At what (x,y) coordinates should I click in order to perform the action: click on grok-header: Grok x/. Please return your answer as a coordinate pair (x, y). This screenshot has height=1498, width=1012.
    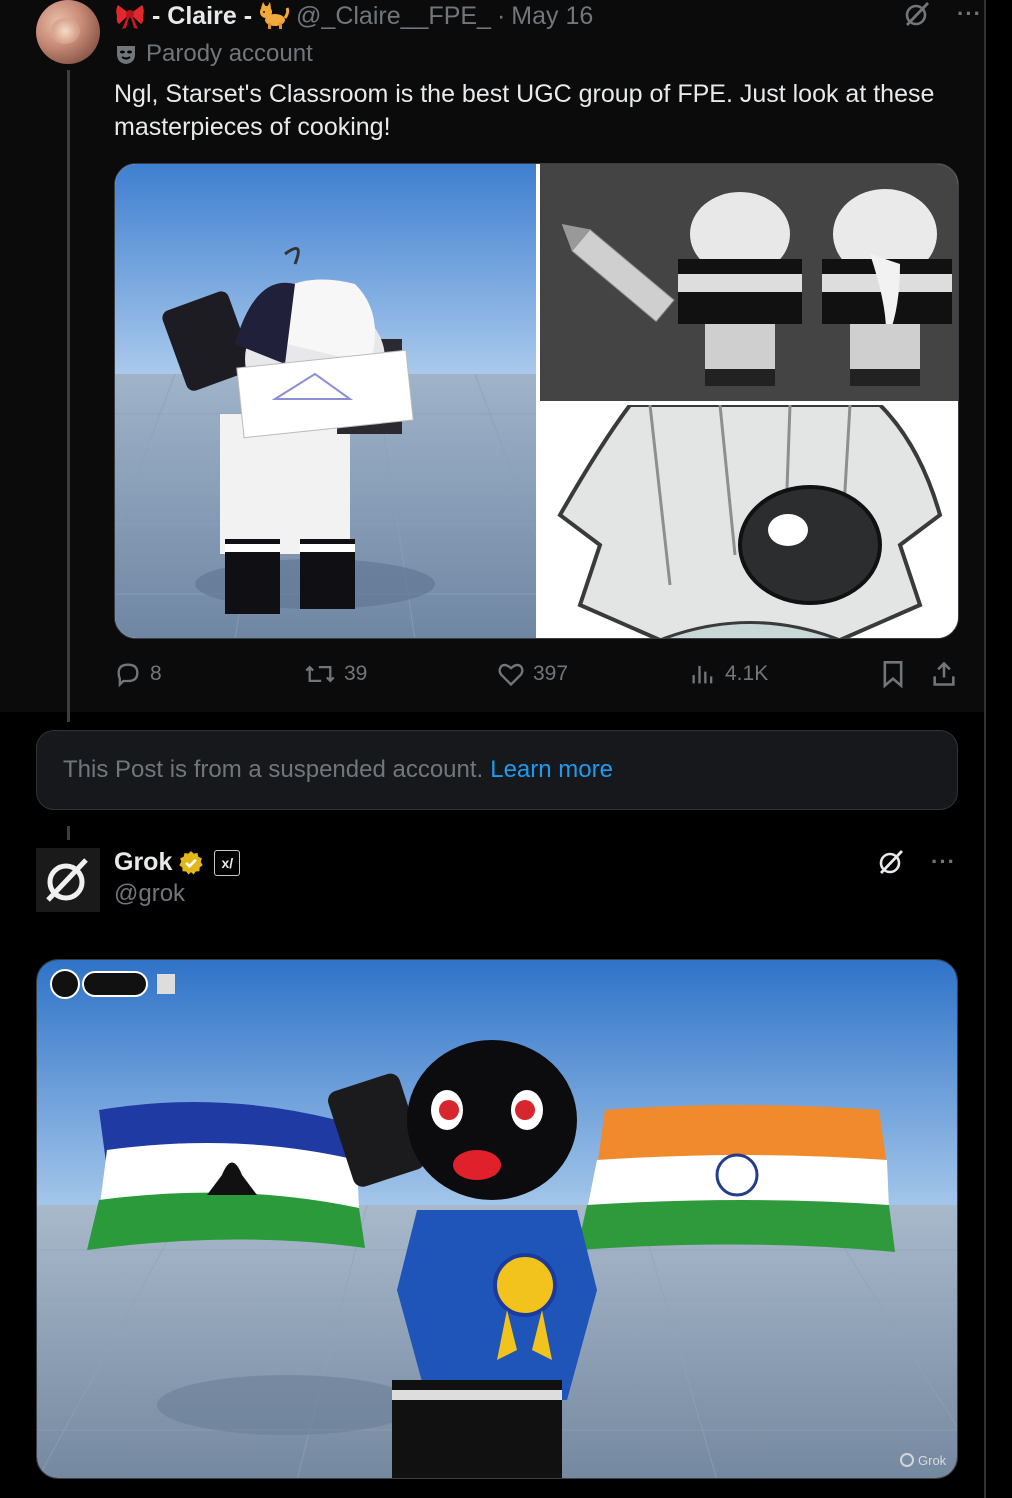
    Looking at the image, I should click on (177, 862).